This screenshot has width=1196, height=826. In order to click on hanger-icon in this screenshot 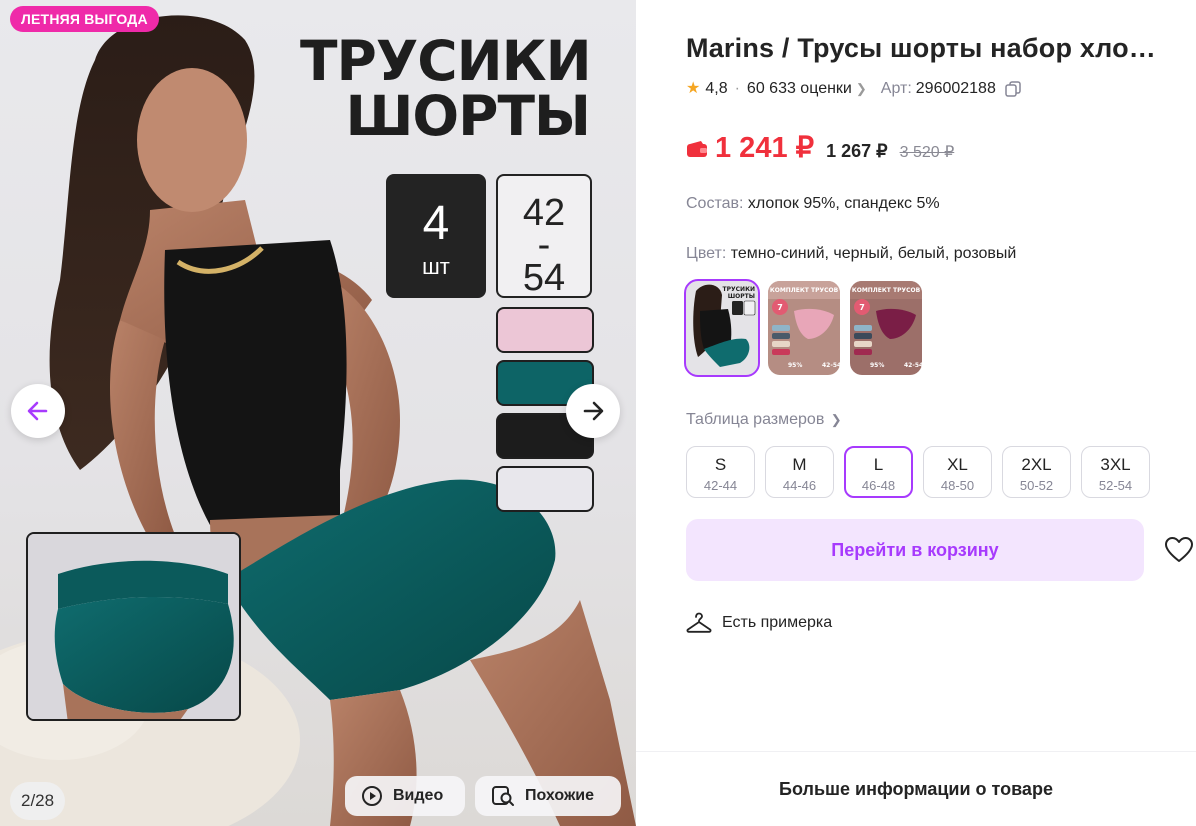, I will do `click(699, 622)`.